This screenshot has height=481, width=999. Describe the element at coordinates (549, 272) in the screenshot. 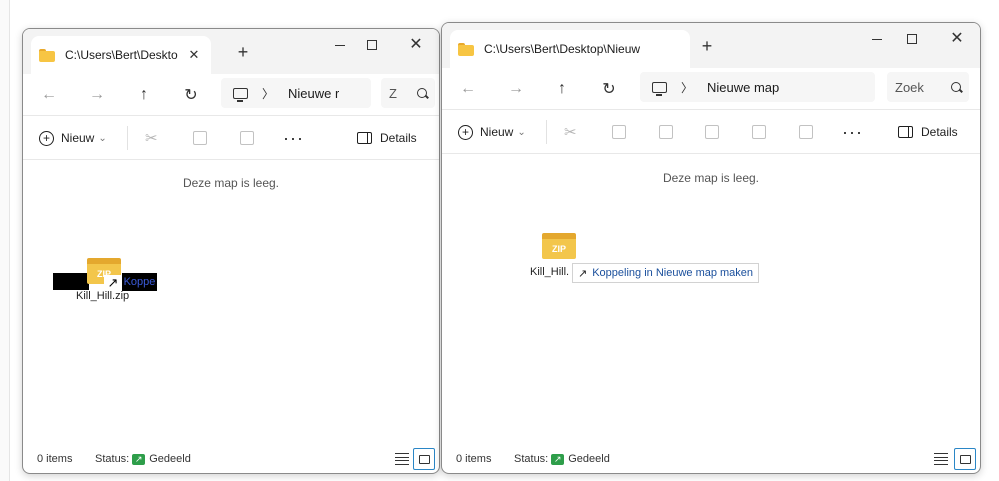

I see `file-name-label: Kill_Hill.` at that location.